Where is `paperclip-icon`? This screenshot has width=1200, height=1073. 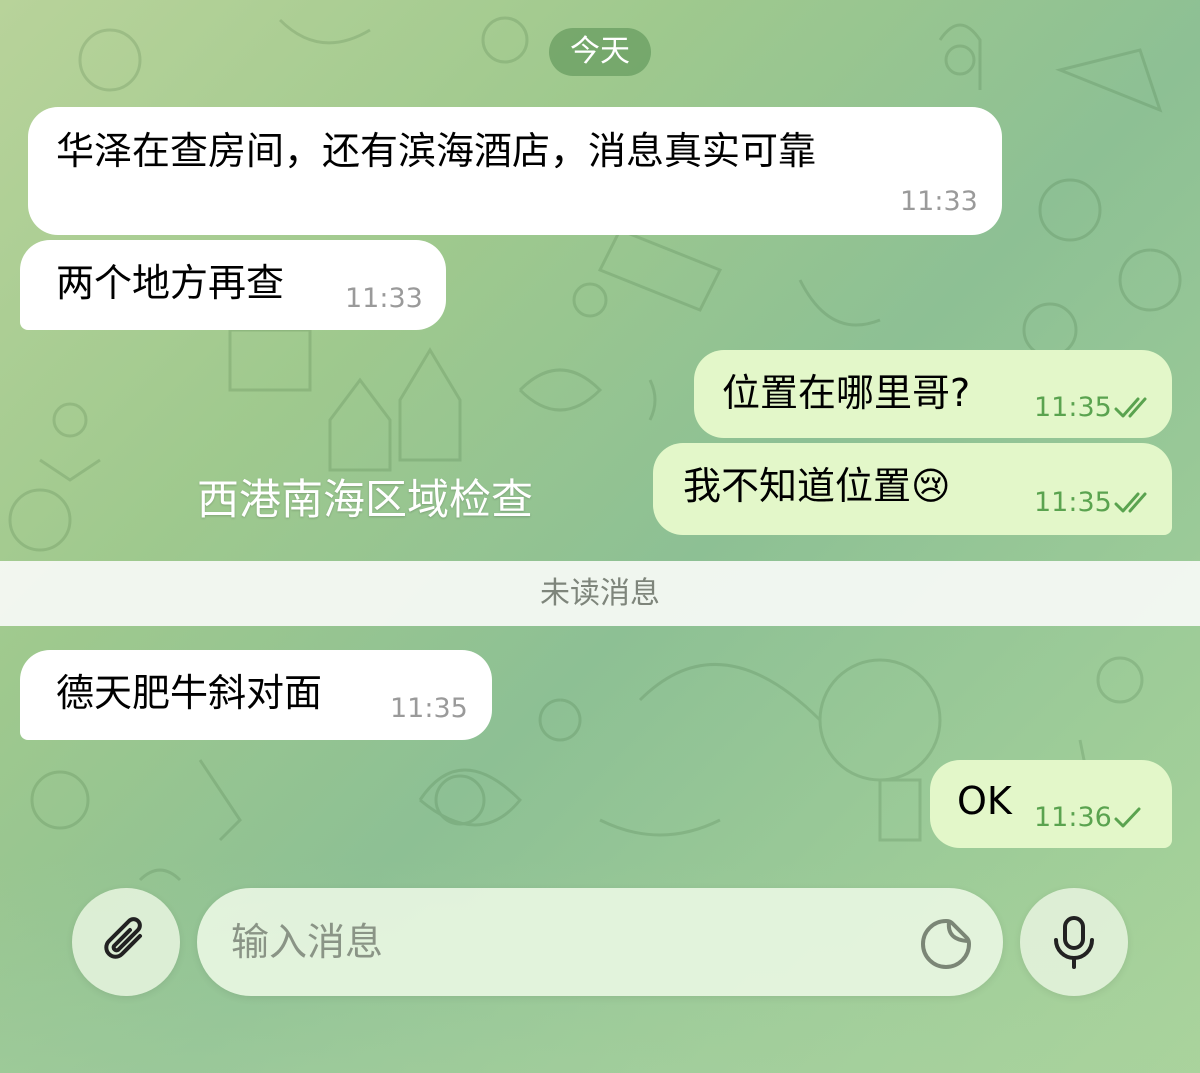 paperclip-icon is located at coordinates (123, 938).